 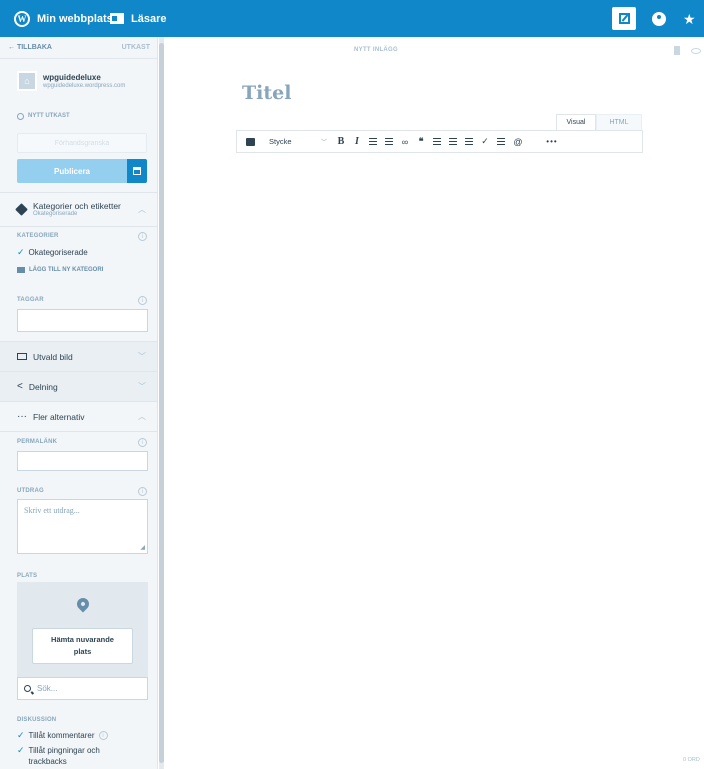 I want to click on category-checkbox-uncategorized: ✓ Okategoriserade, so click(x=52, y=252).